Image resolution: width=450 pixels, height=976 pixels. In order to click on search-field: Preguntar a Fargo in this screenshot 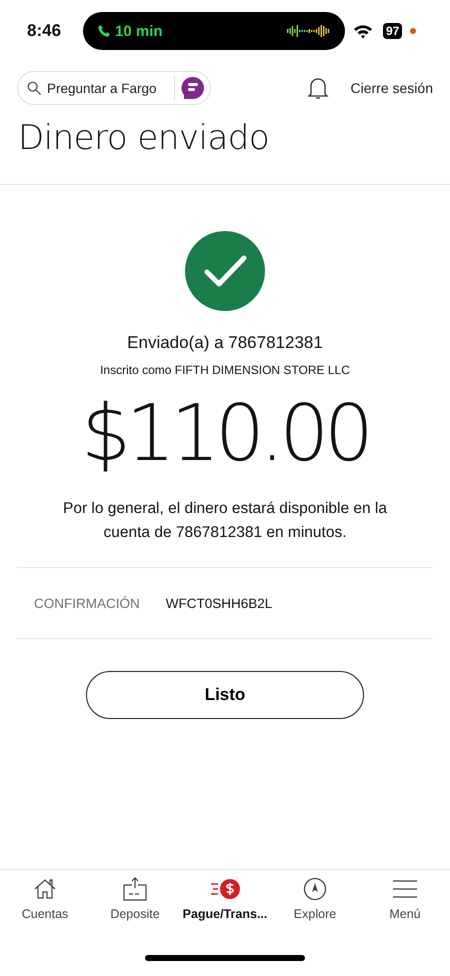, I will do `click(114, 88)`.